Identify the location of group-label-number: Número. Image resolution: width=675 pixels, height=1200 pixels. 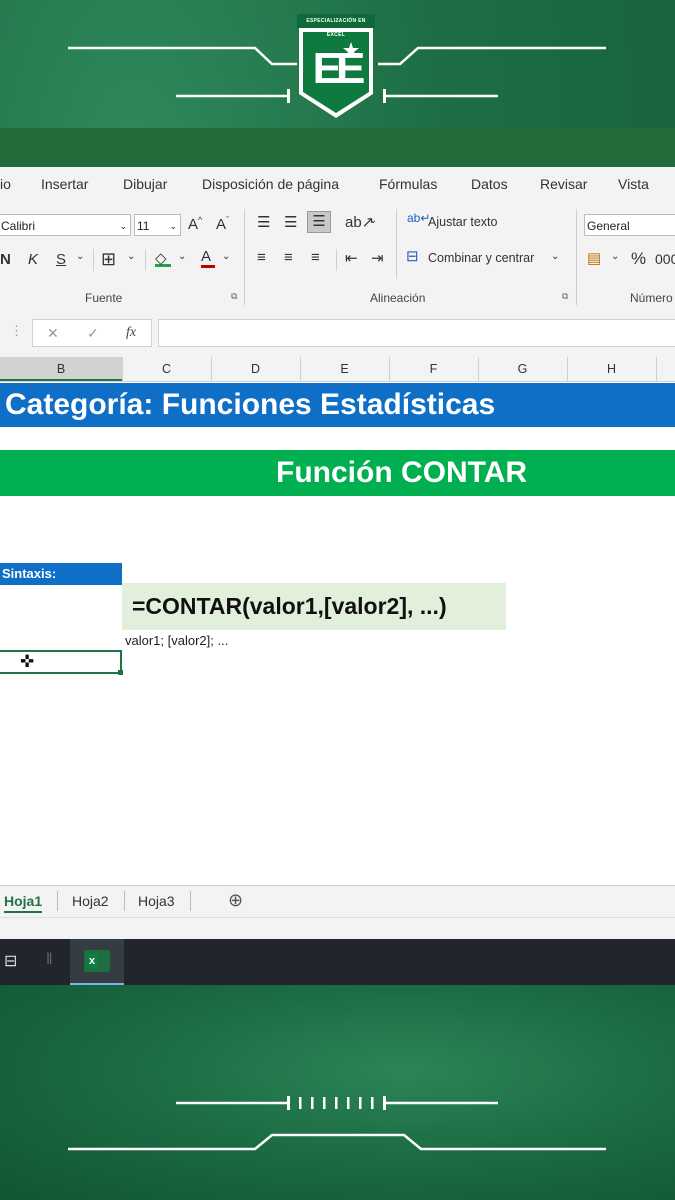
(651, 298).